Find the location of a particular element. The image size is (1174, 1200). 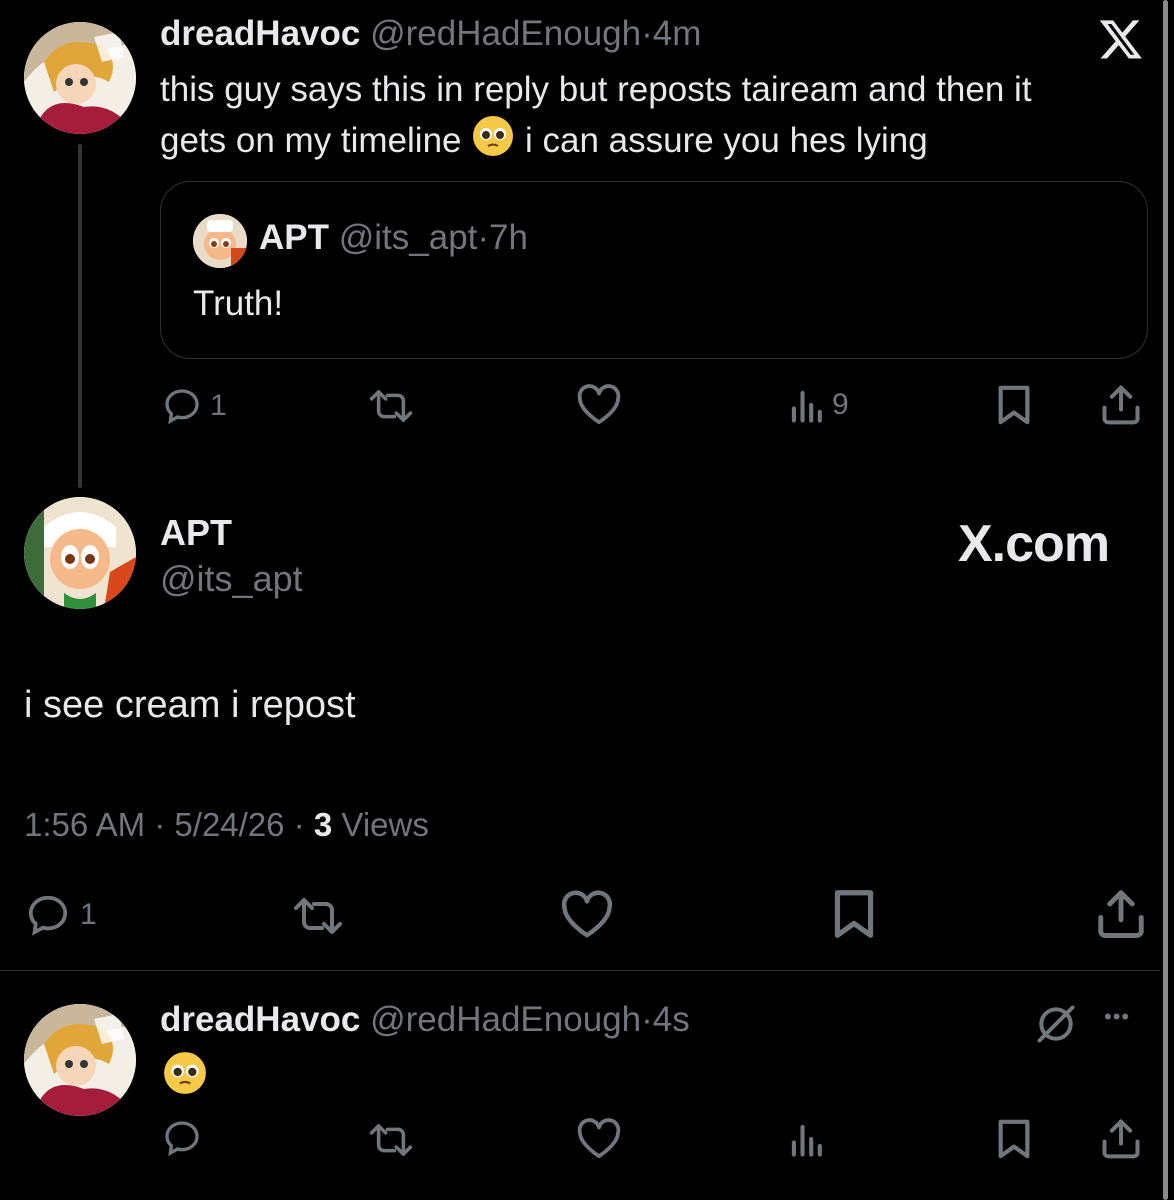

timestamp: 4s is located at coordinates (671, 1019).